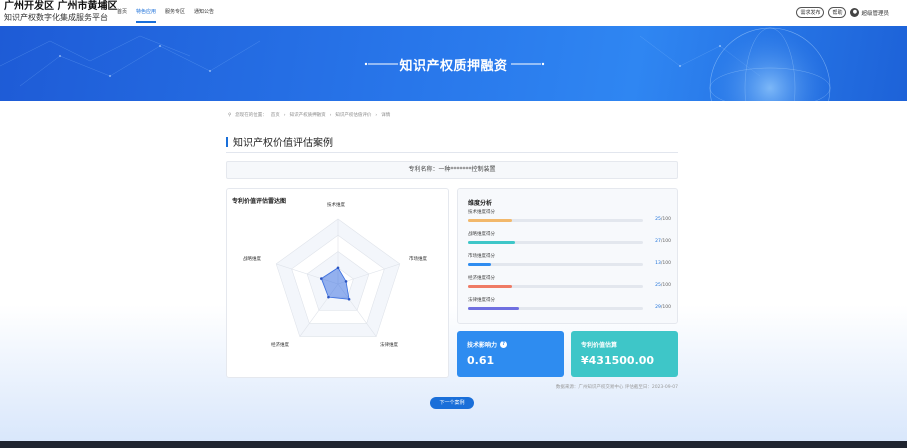 The image size is (907, 448). What do you see at coordinates (56, 17) in the screenshot?
I see `brand-subtitle: 知识产权数字化集成服务平台` at bounding box center [56, 17].